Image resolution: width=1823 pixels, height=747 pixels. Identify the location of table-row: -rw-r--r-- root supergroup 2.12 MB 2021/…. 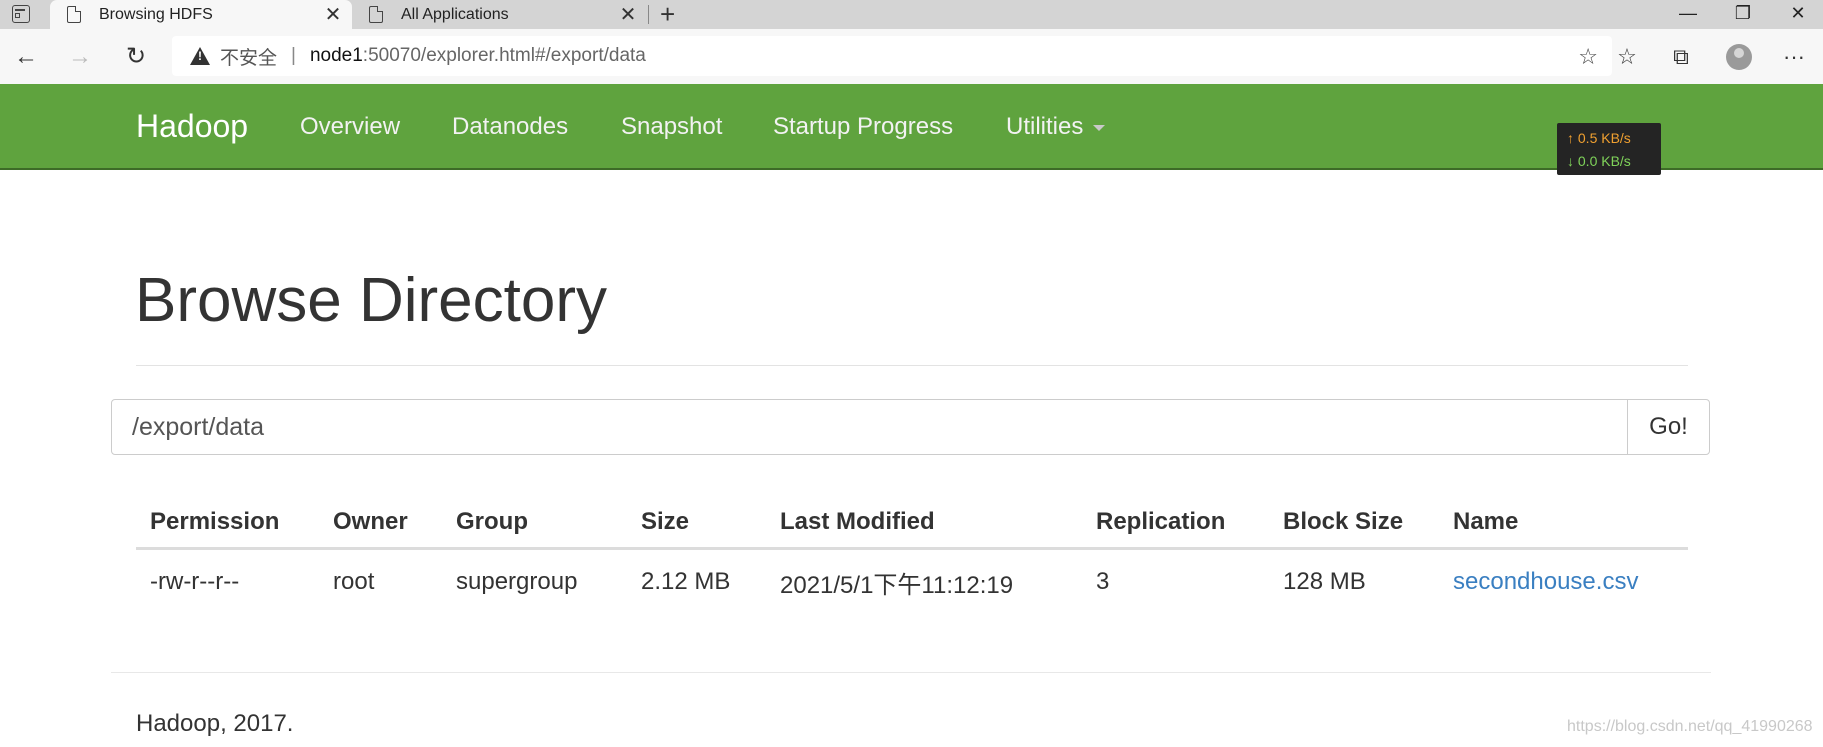
(912, 582).